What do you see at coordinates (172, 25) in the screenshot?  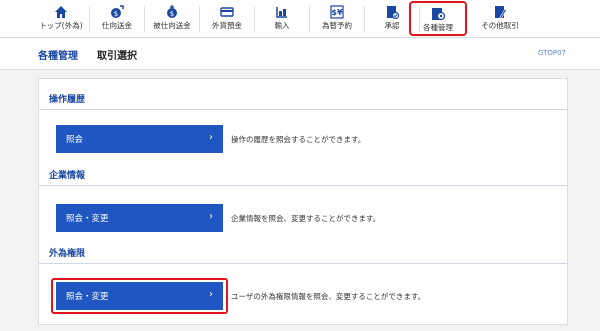 I see `nav-label: 被仕向送金` at bounding box center [172, 25].